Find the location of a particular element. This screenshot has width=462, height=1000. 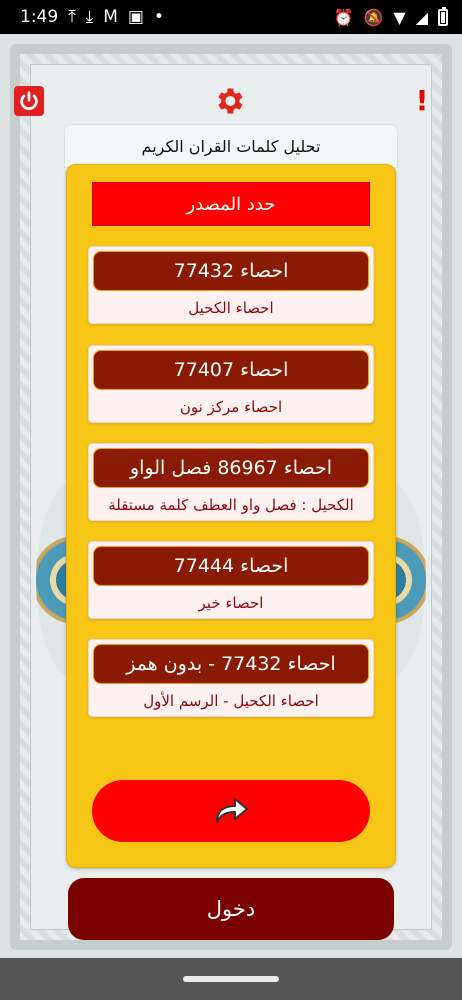

home-gesture-handle is located at coordinates (231, 979).